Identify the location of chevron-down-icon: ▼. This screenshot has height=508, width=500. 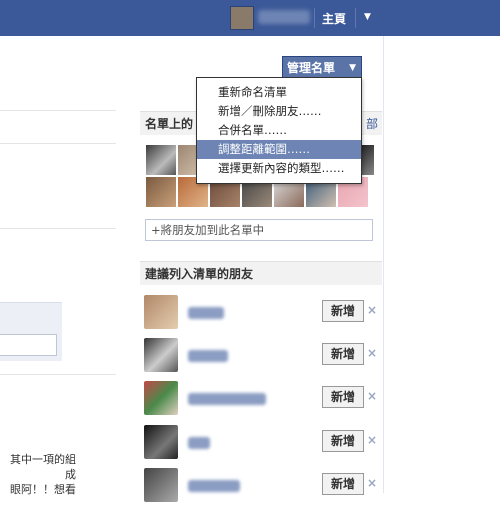
(352, 68).